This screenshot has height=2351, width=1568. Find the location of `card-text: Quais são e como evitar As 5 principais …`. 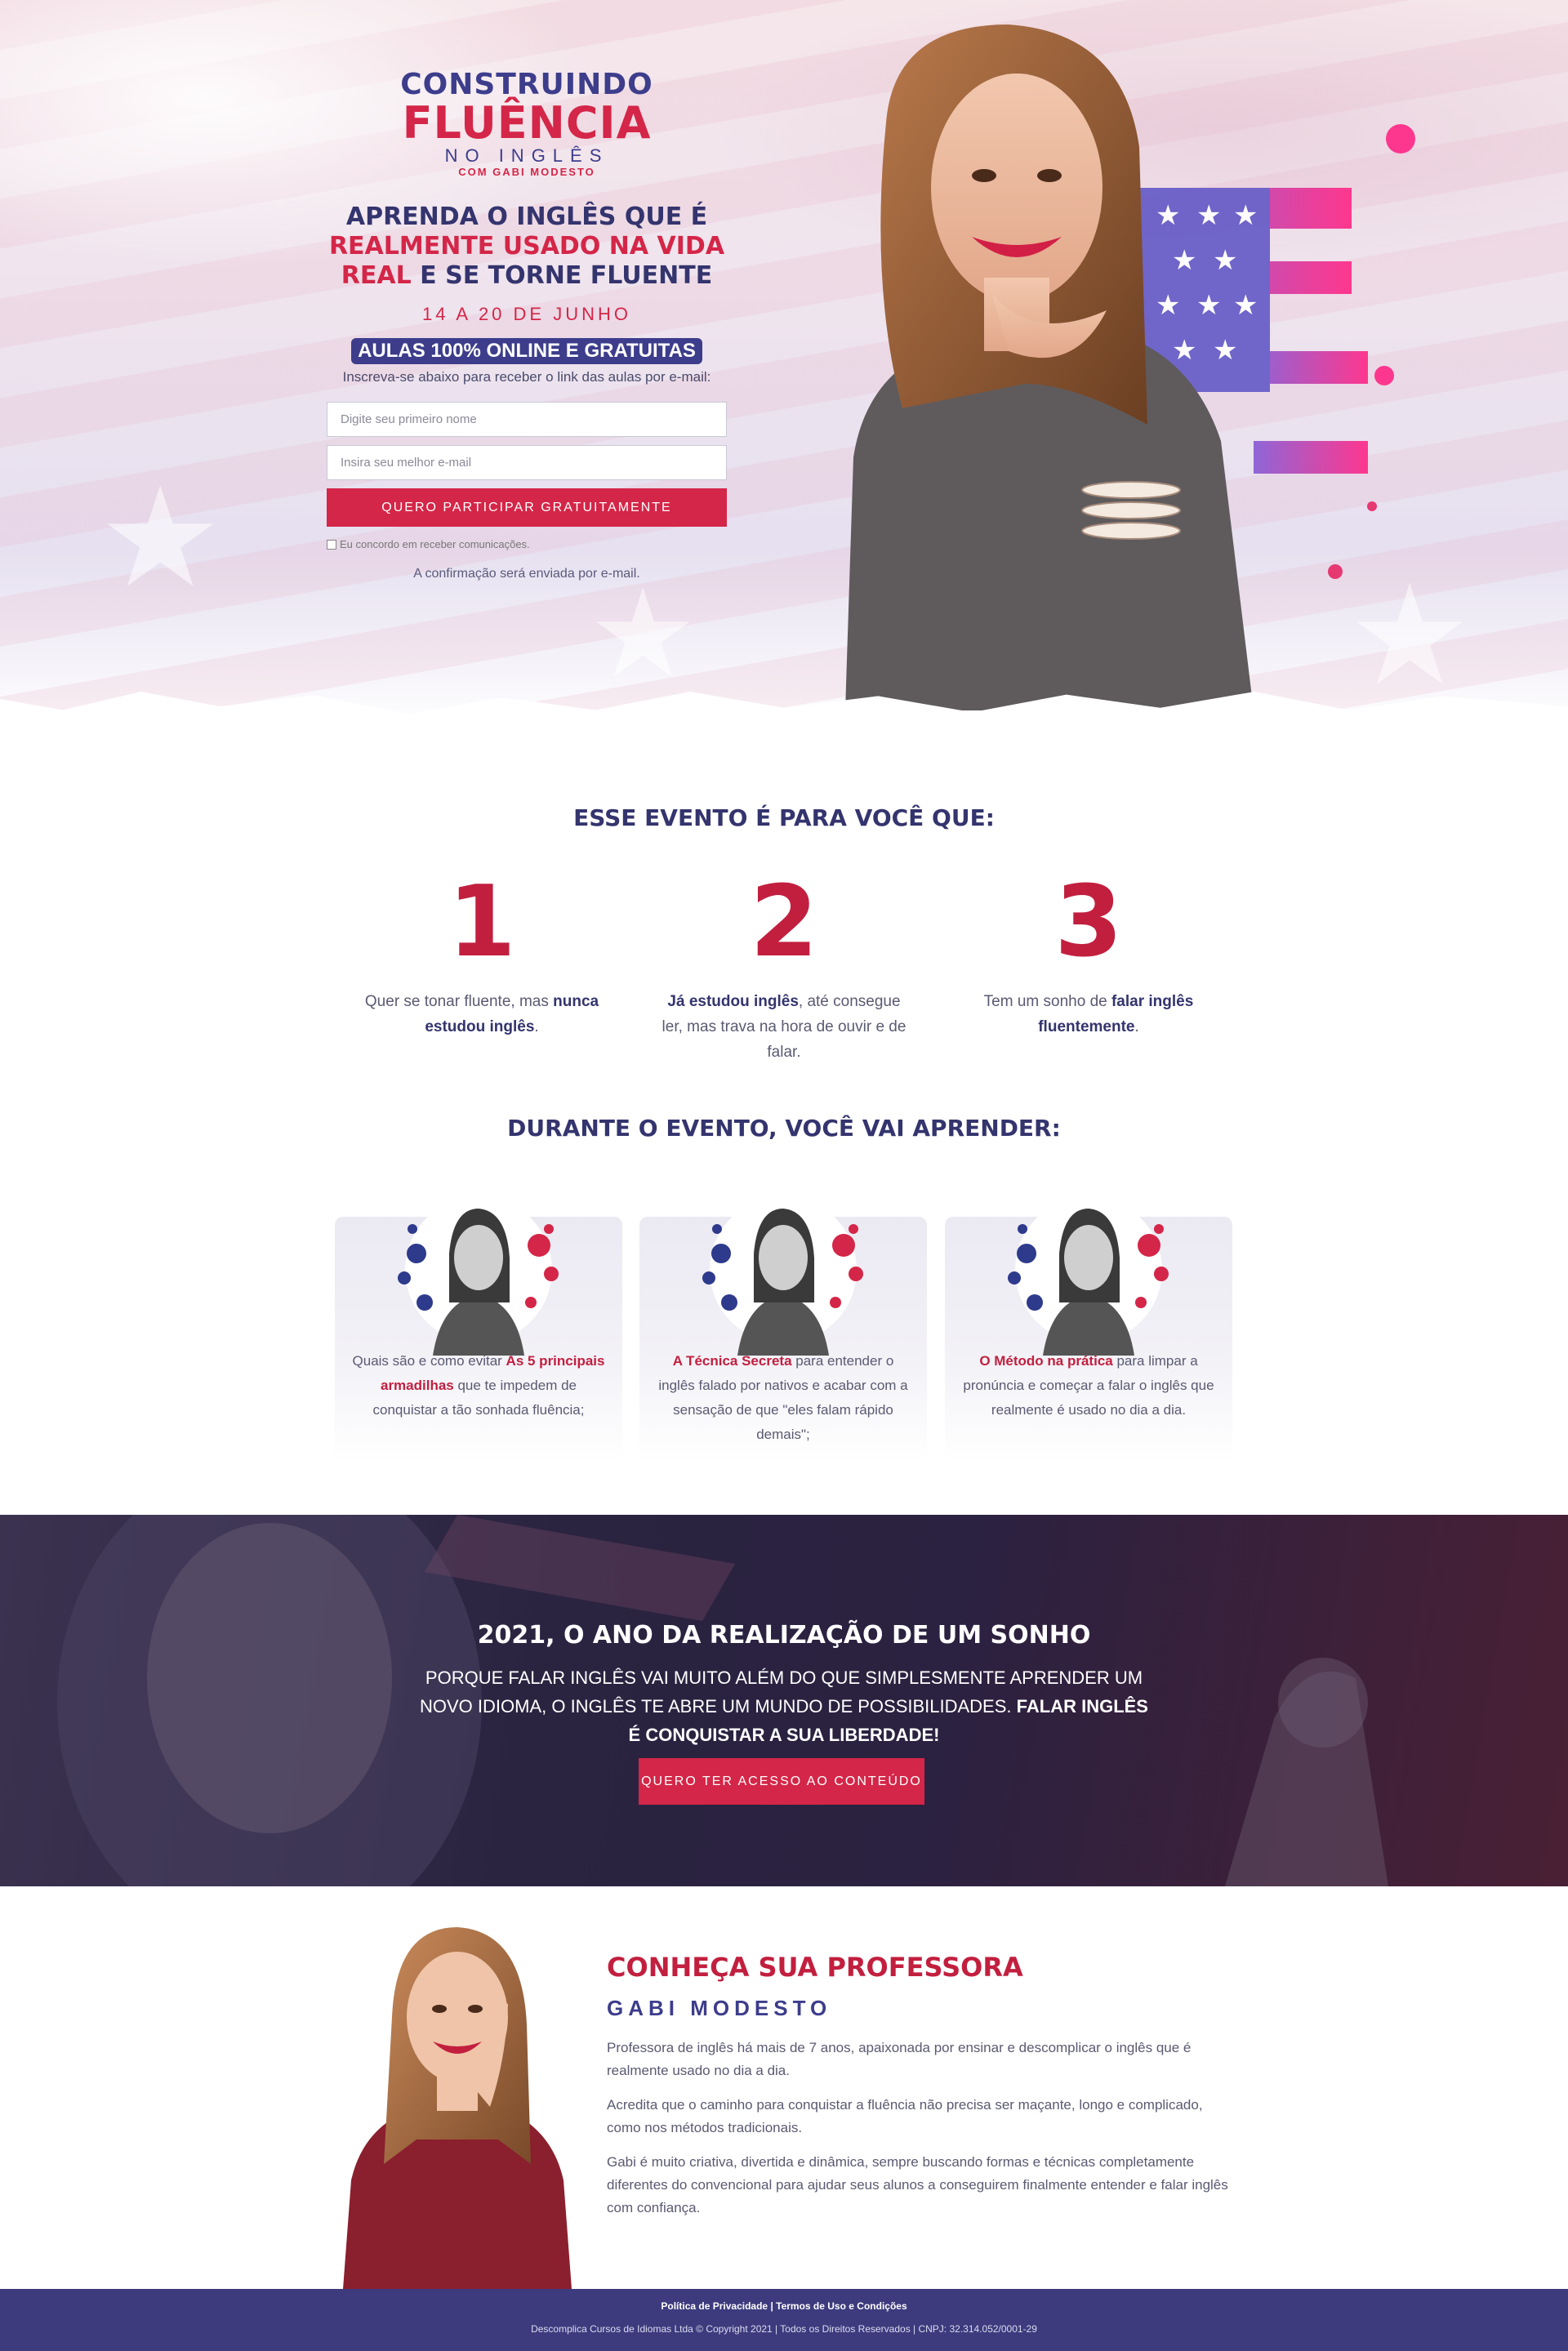

card-text: Quais são e como evitar As 5 principais … is located at coordinates (478, 1386).